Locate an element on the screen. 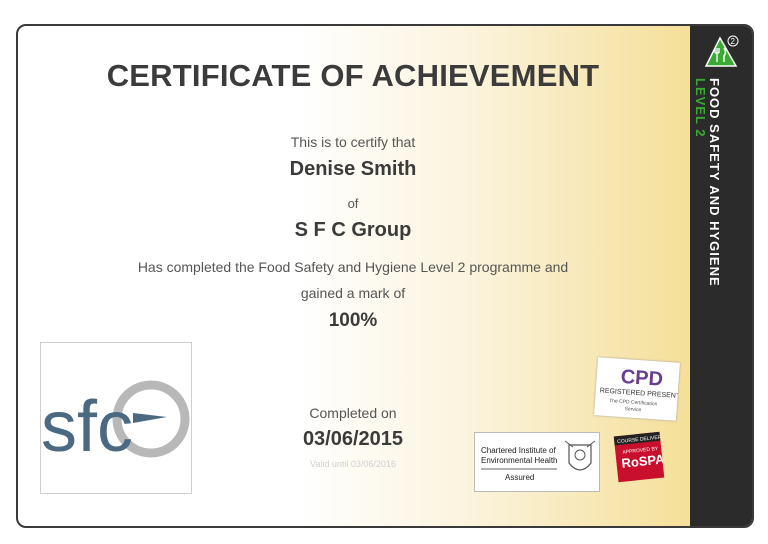 The image size is (768, 544). side-title-level: LEVEL 2 is located at coordinates (700, 108).